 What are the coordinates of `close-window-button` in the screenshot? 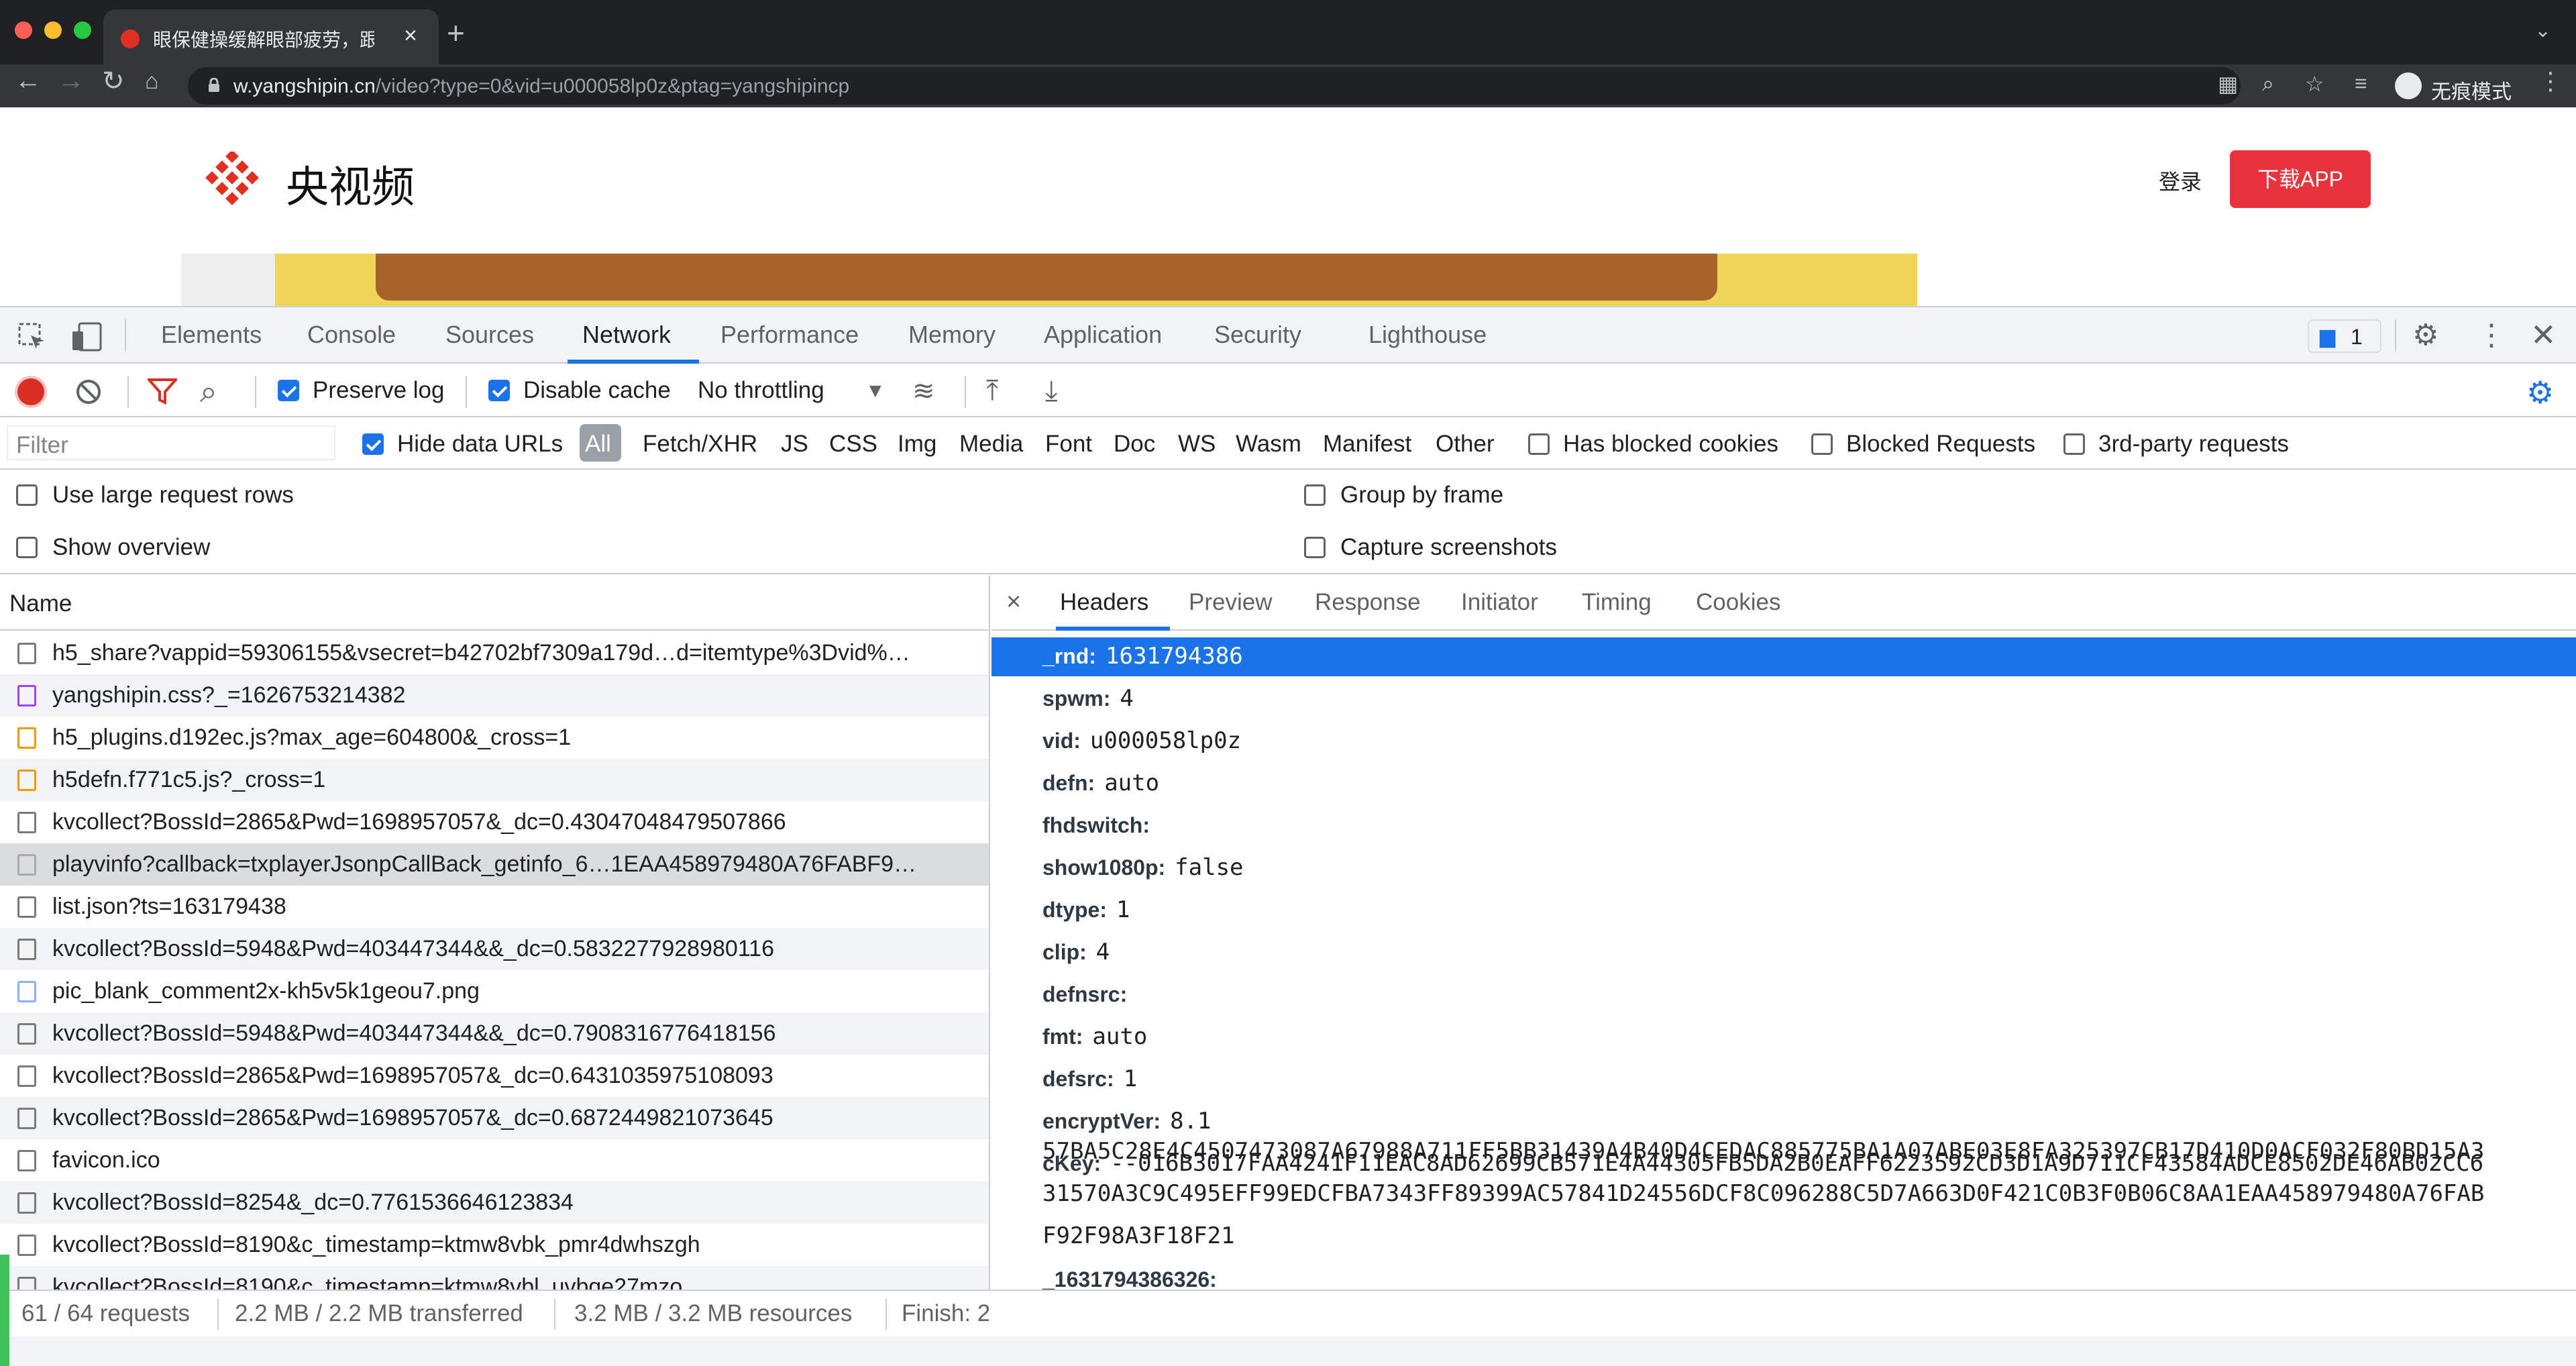 It's located at (23, 30).